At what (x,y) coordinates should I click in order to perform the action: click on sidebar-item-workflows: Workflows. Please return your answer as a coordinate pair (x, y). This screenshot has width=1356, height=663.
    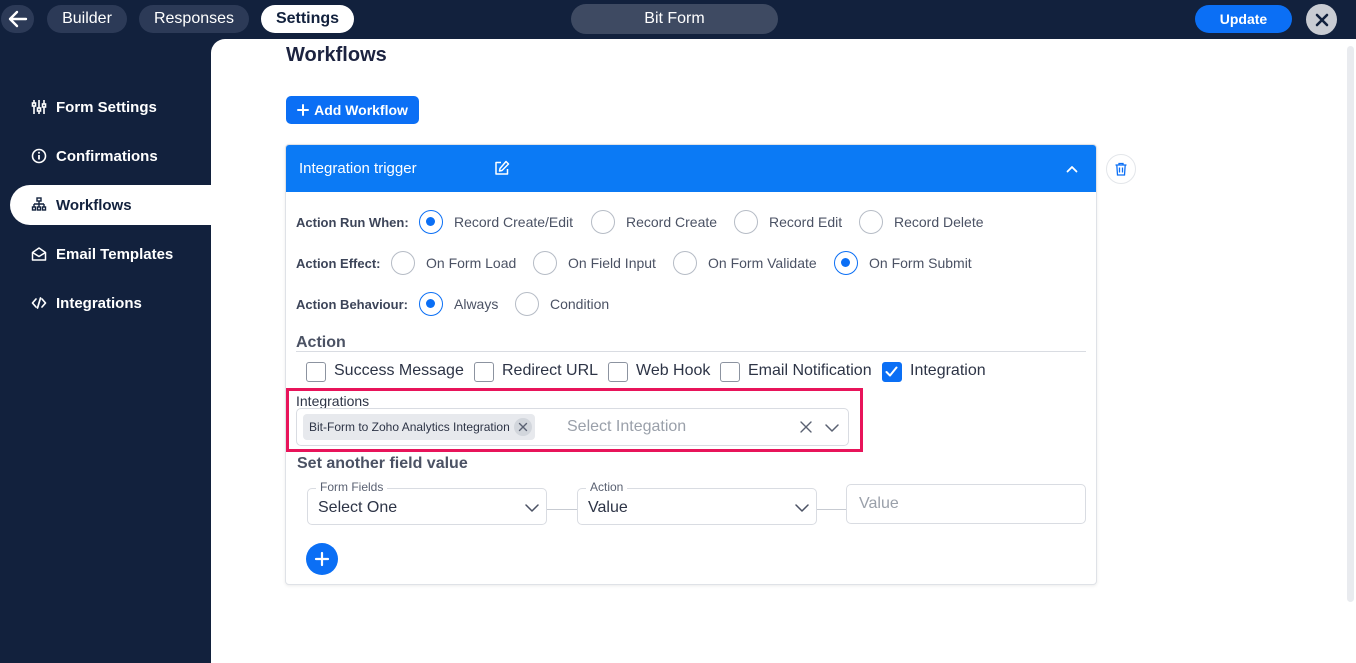
    Looking at the image, I should click on (110, 205).